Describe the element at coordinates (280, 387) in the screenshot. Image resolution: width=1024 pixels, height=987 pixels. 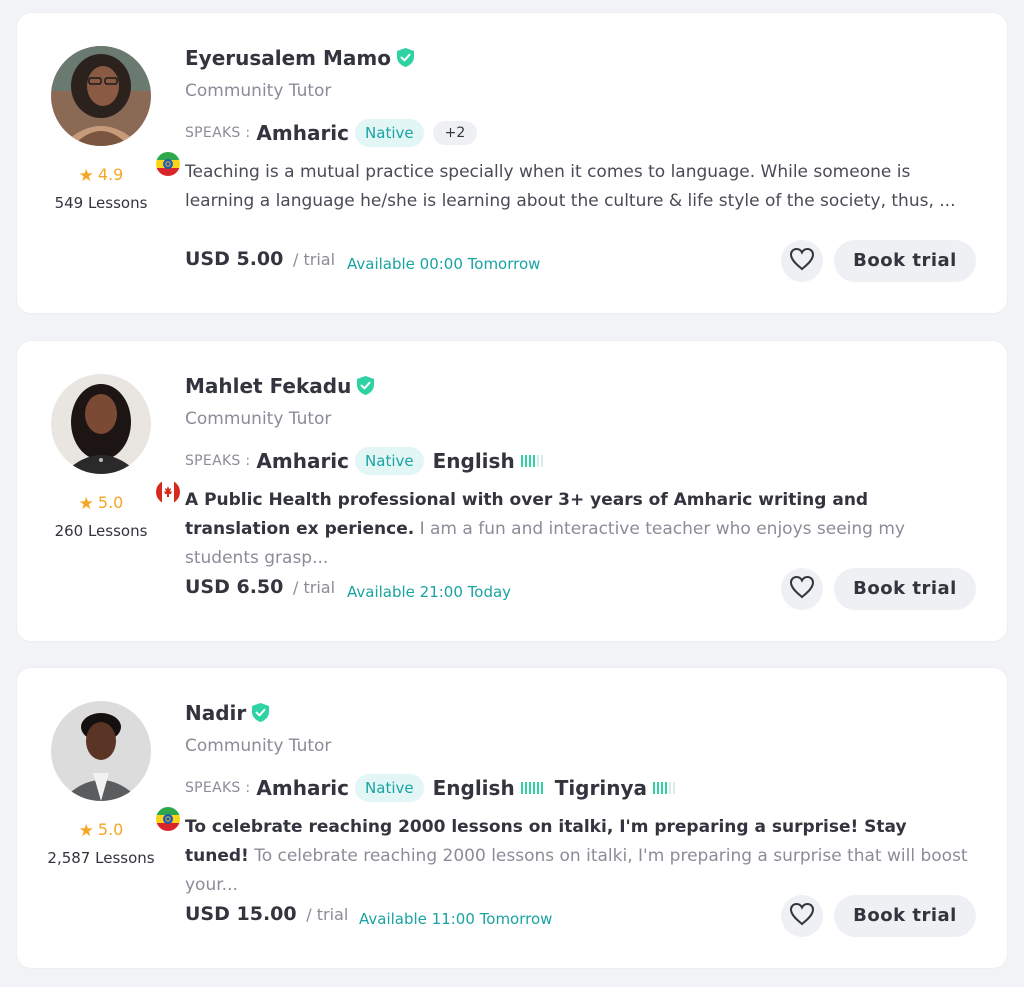
I see `tutor-name: Mahlet Fekadu` at that location.